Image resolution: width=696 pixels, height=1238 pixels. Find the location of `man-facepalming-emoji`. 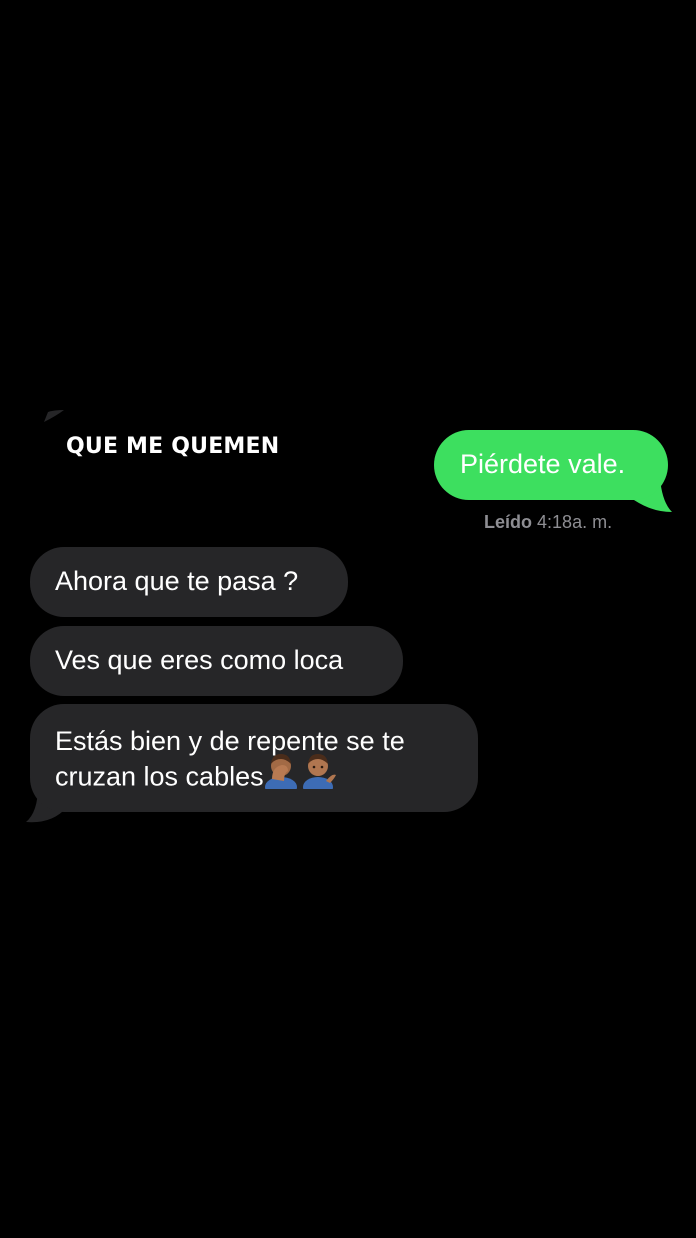

man-facepalming-emoji is located at coordinates (280, 775).